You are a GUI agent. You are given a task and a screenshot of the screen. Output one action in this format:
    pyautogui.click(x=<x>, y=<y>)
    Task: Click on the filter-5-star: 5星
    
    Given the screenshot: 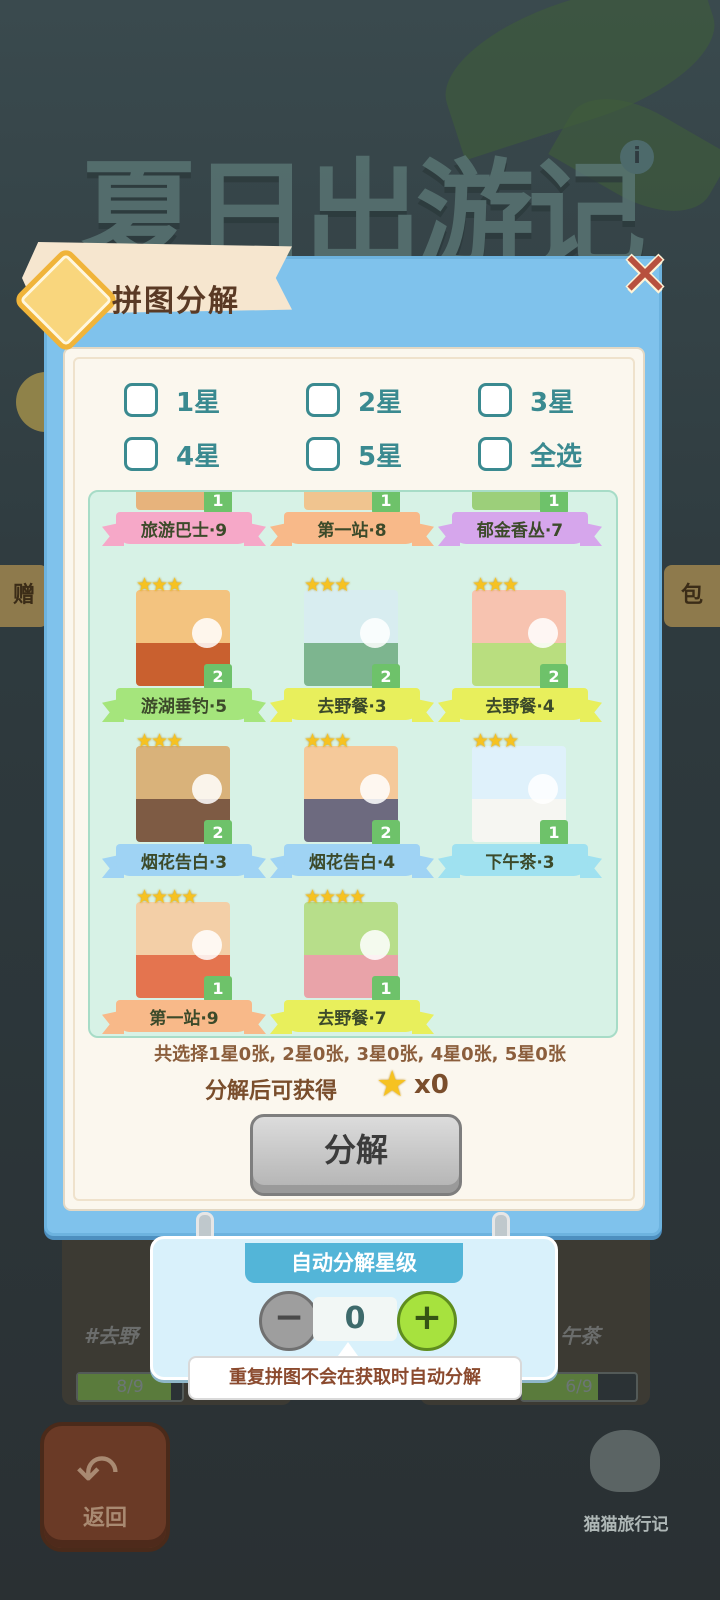 What is the action you would take?
    pyautogui.click(x=354, y=454)
    